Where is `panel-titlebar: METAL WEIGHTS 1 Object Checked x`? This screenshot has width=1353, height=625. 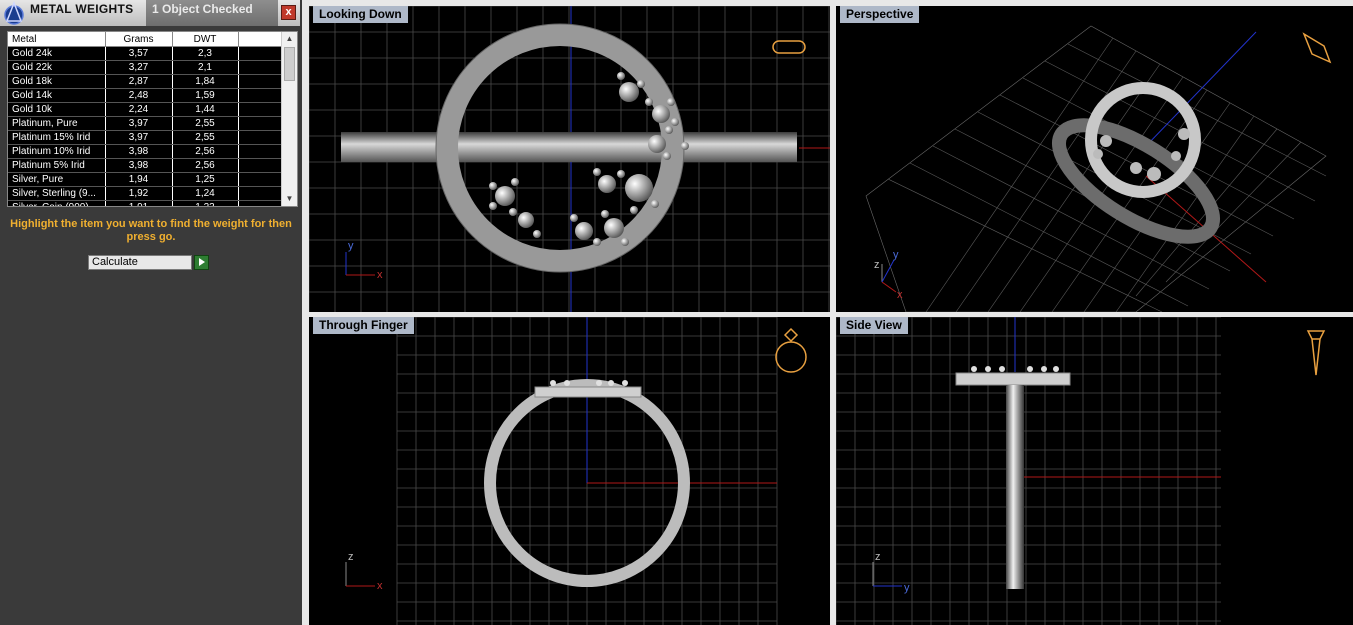
panel-titlebar: METAL WEIGHTS 1 Object Checked x is located at coordinates (150, 13).